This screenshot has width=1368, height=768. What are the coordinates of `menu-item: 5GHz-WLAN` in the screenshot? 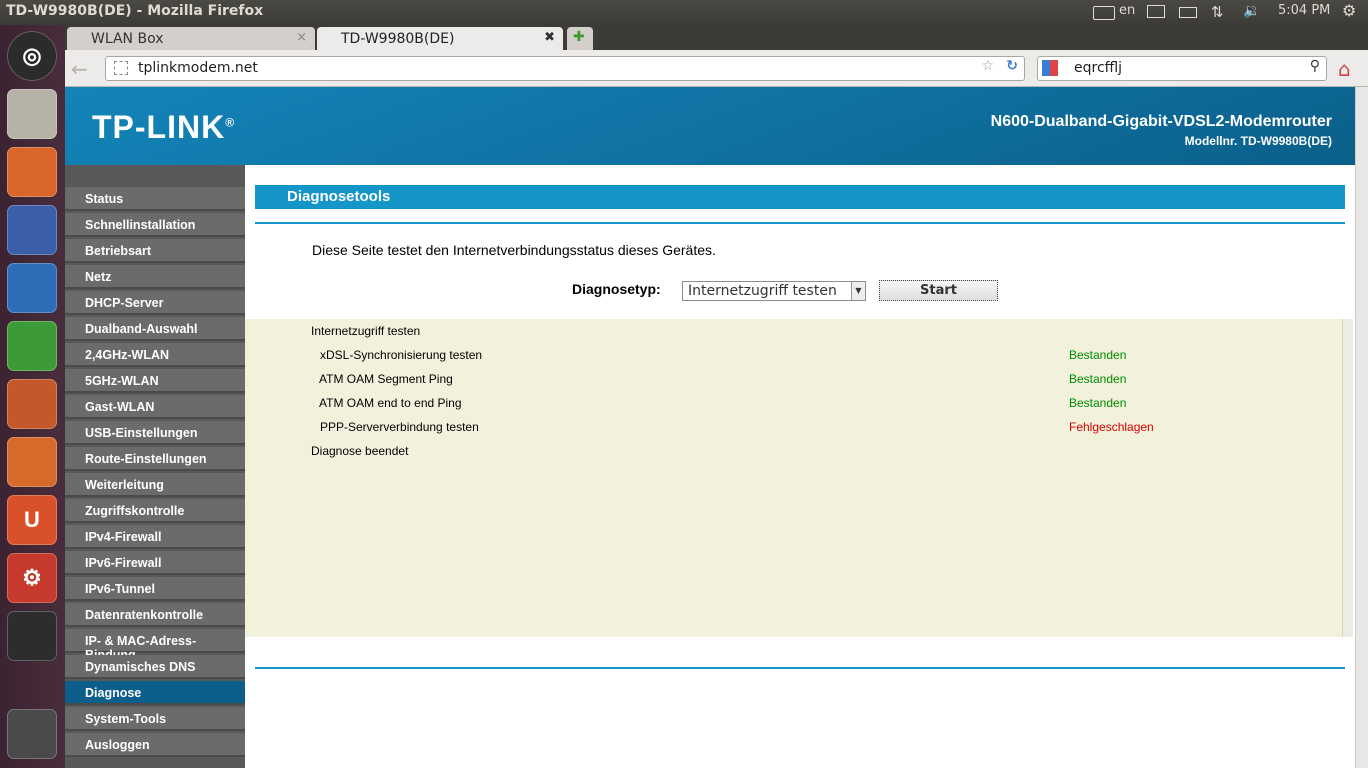 It's located at (155, 381).